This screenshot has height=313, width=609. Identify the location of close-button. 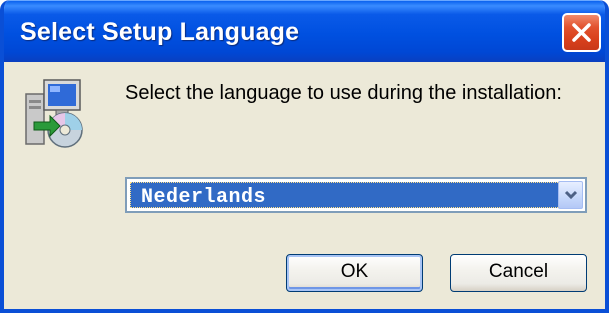
(581, 32).